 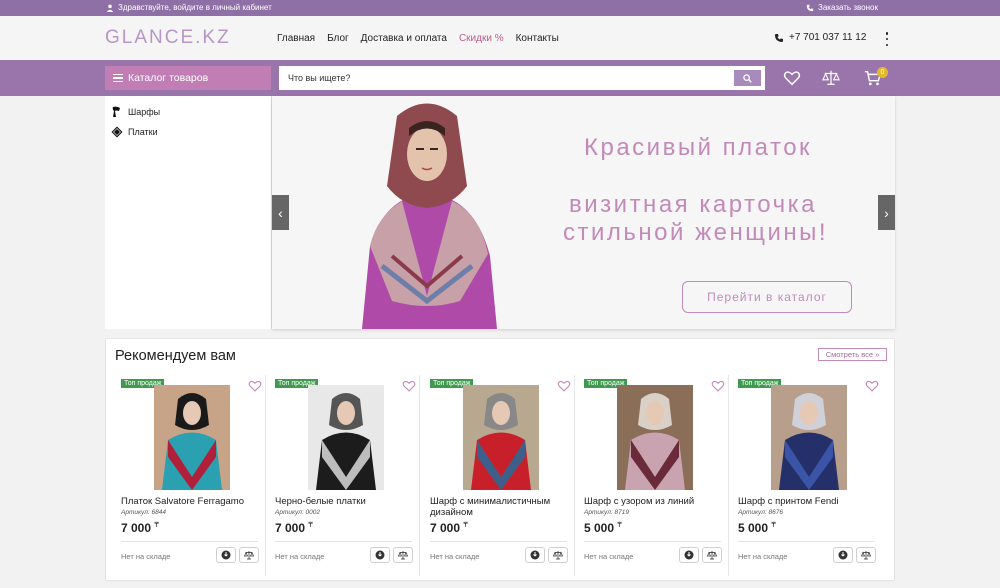 What do you see at coordinates (297, 512) in the screenshot?
I see `product-sku: Артикул: 0002` at bounding box center [297, 512].